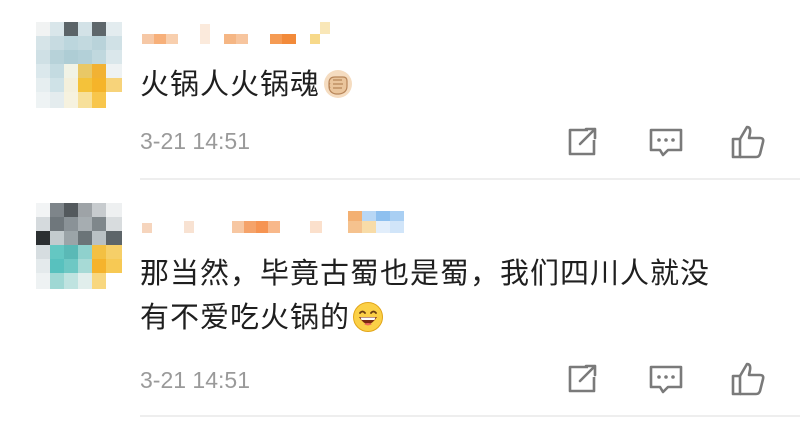 This screenshot has width=800, height=437. I want to click on comment-text-content: 火锅人火锅魂, so click(230, 84).